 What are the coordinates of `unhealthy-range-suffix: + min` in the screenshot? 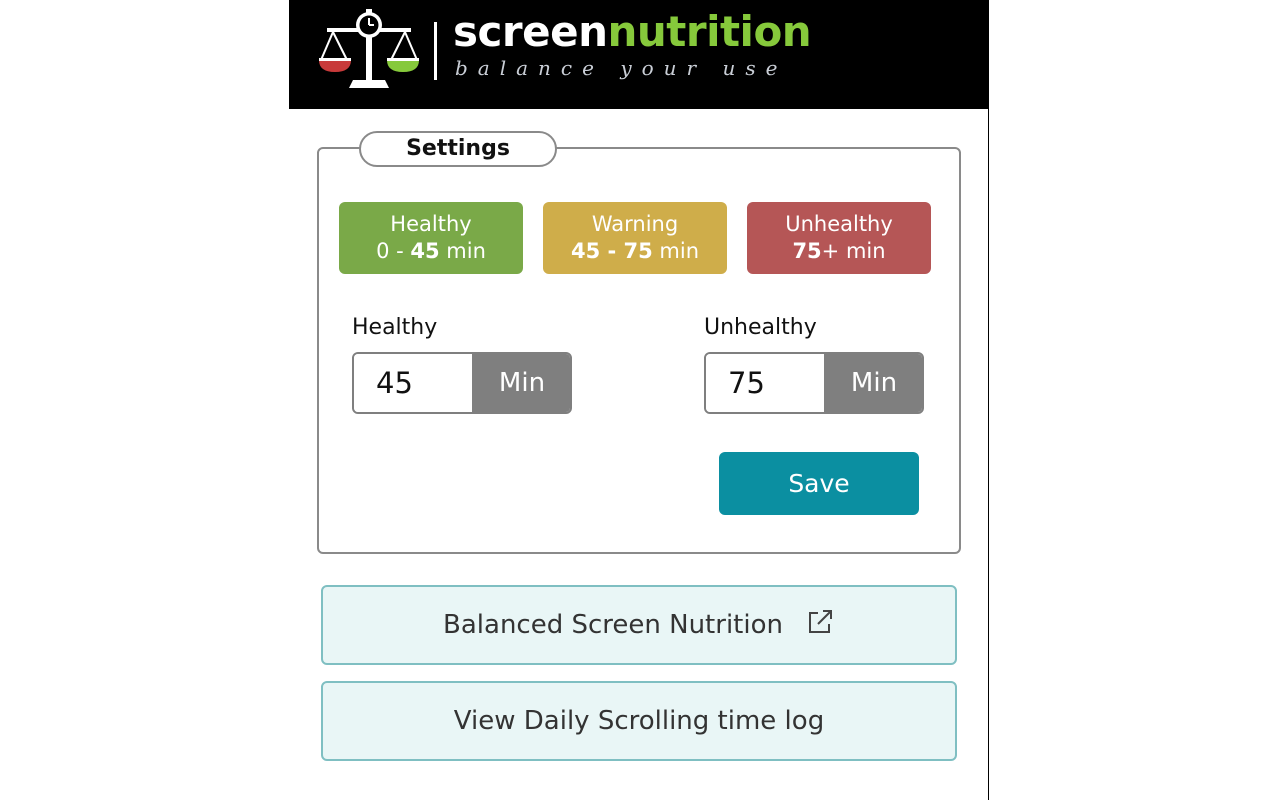 It's located at (853, 251).